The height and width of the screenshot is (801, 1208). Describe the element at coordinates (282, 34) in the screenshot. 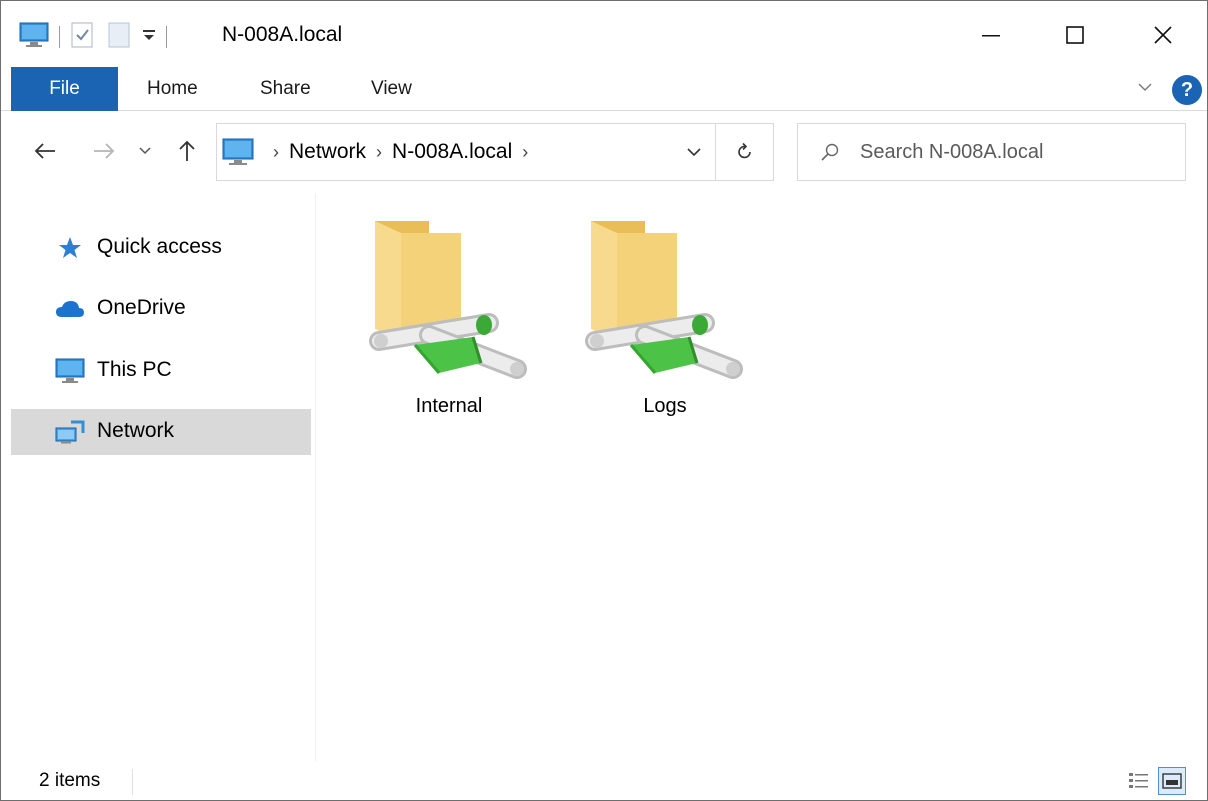

I see `window-title: N-008A.local` at that location.